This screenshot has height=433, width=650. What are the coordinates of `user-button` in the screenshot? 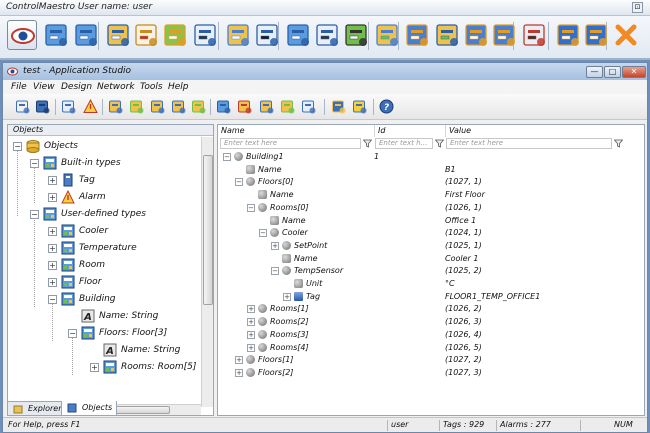 It's located at (476, 35).